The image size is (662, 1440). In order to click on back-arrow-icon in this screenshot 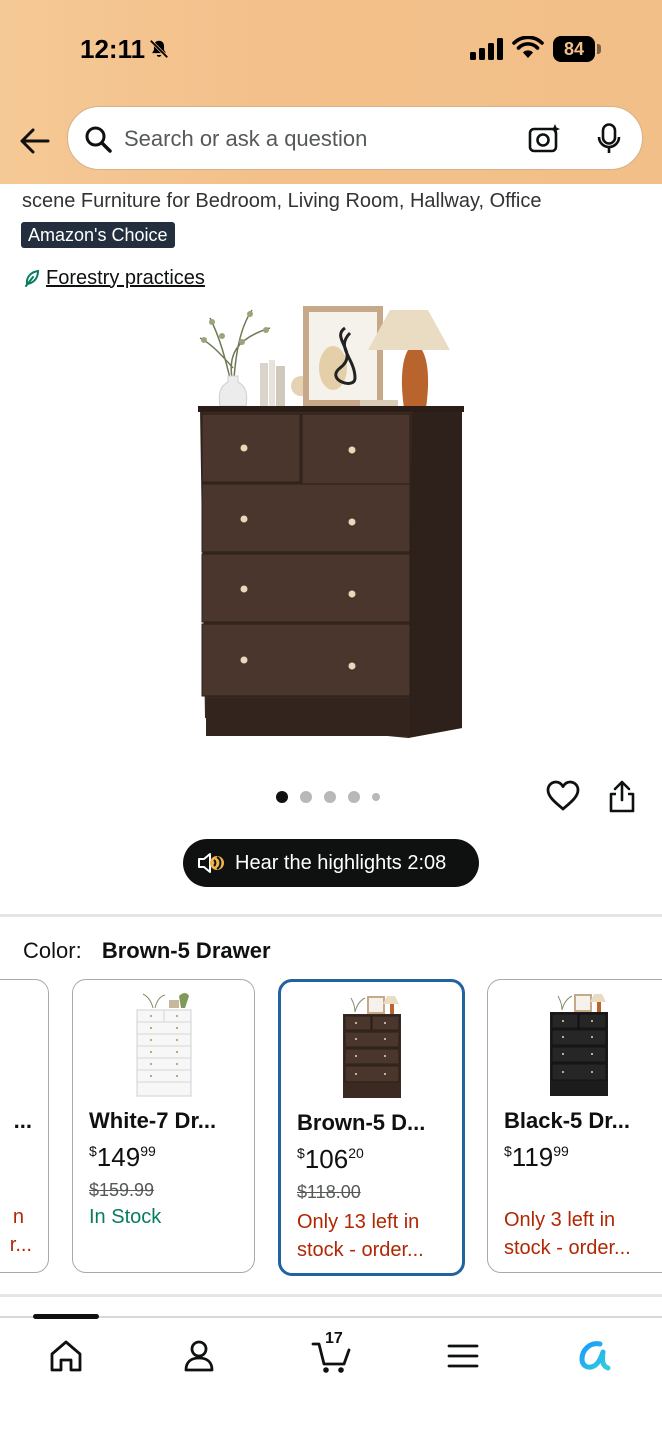, I will do `click(35, 141)`.